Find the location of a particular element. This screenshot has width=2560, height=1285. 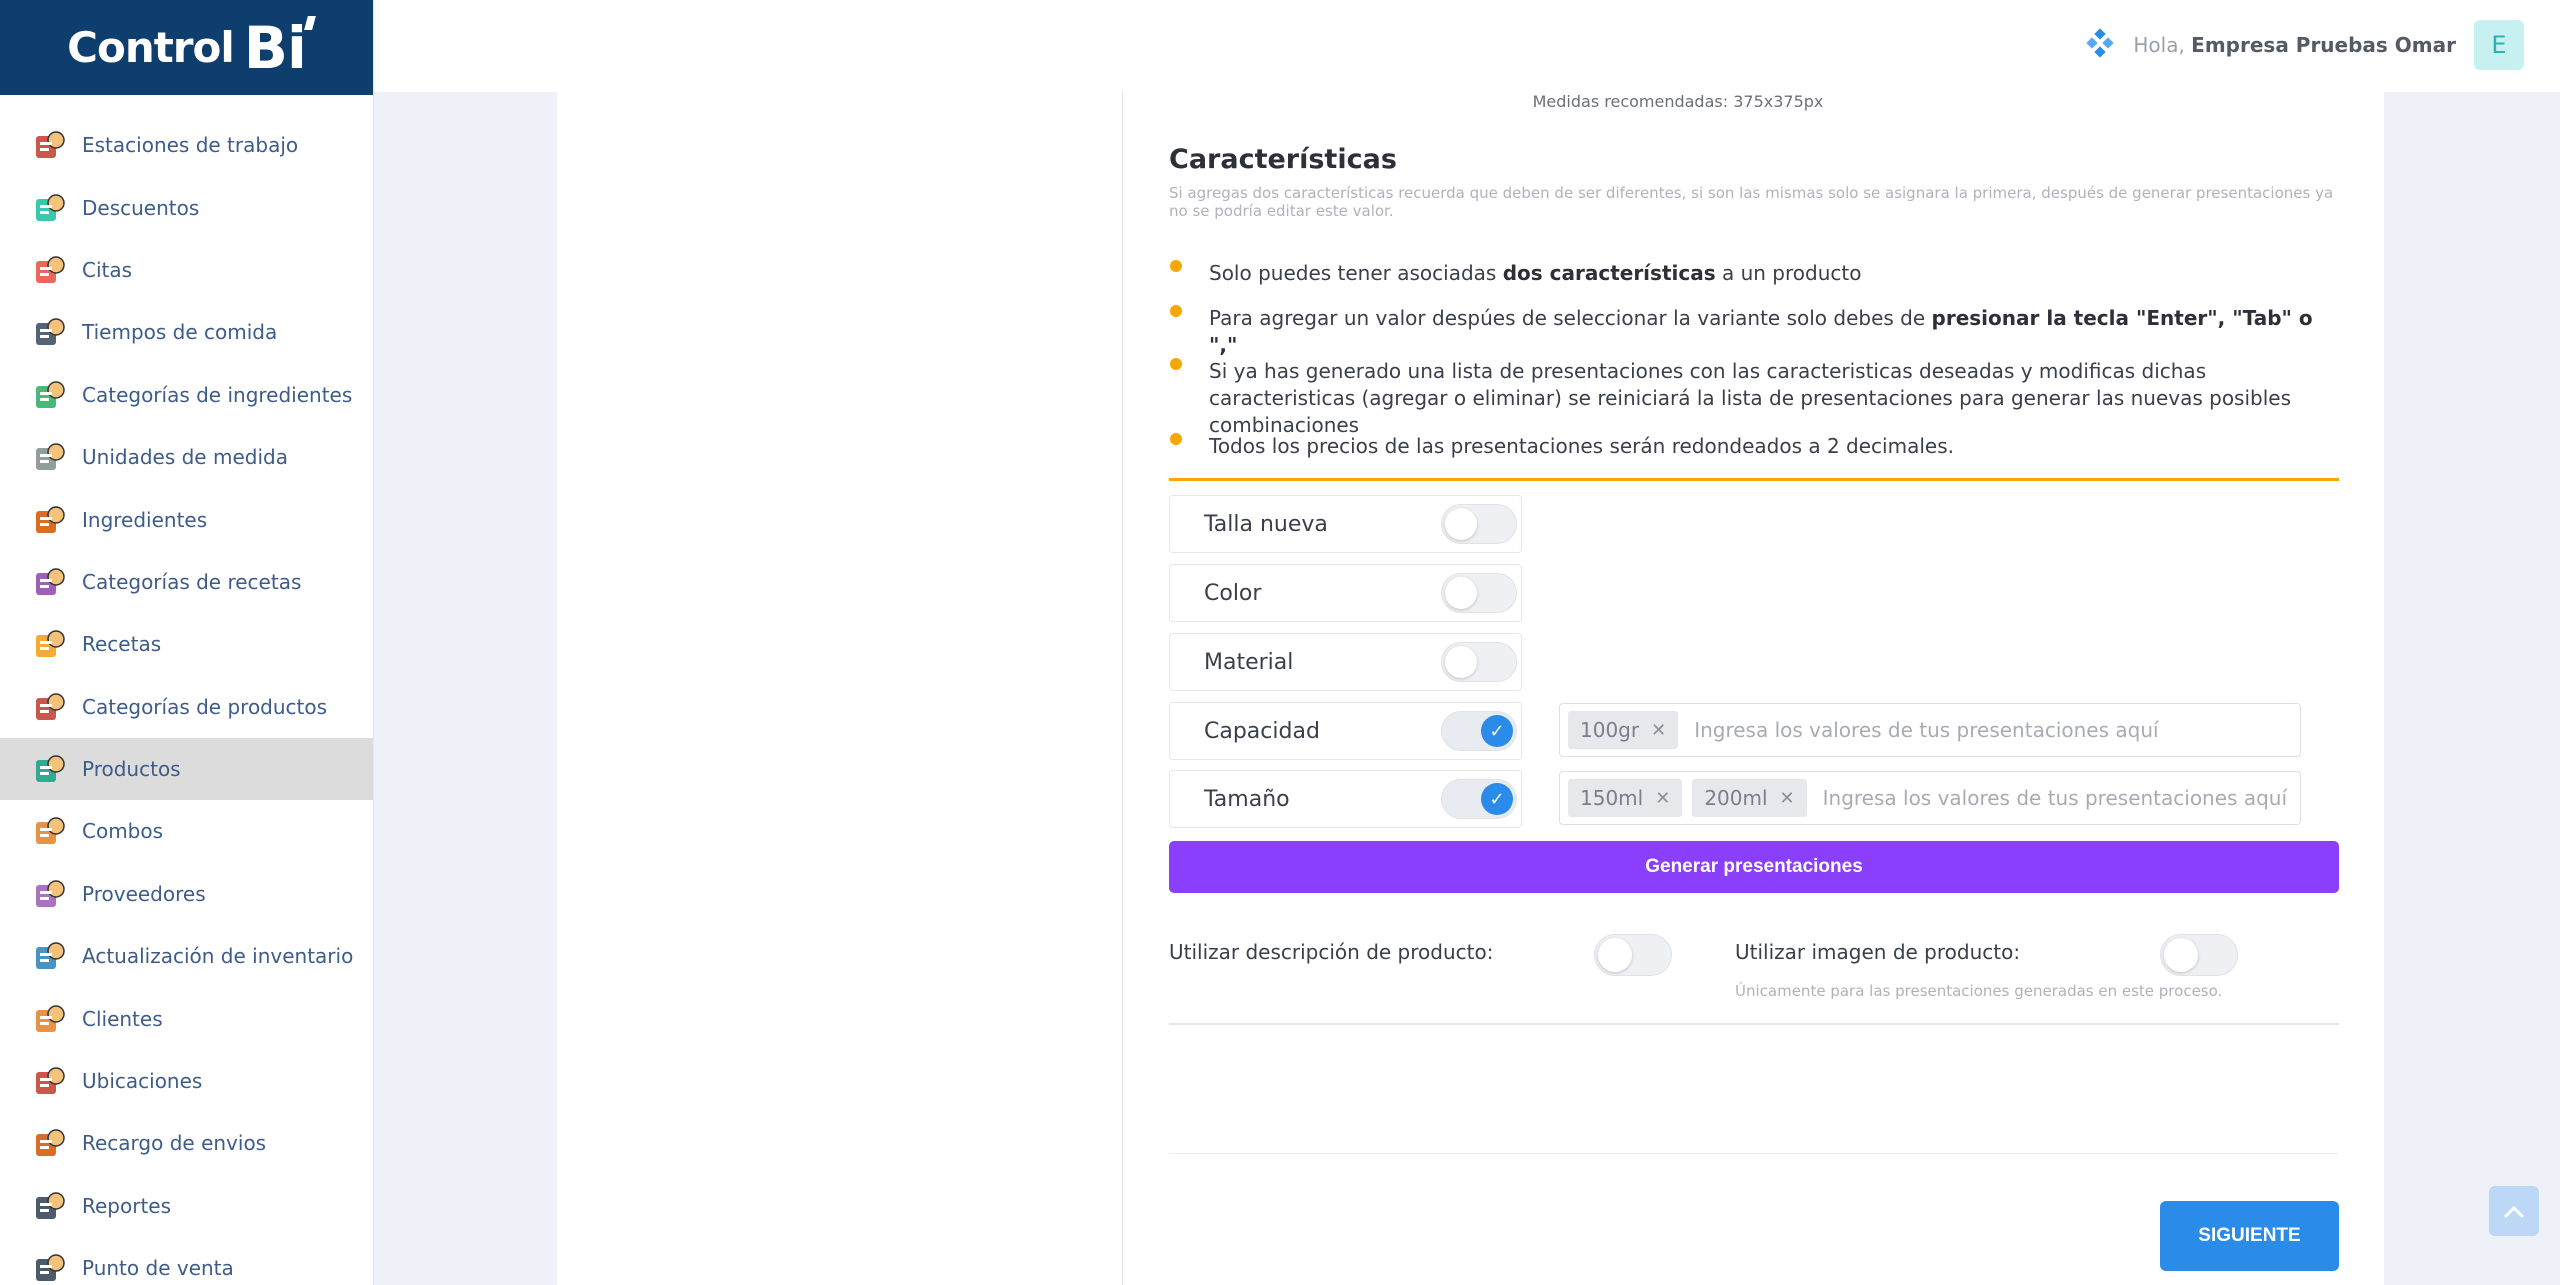

sidebar-item-label: Actualización de inventario is located at coordinates (218, 956).